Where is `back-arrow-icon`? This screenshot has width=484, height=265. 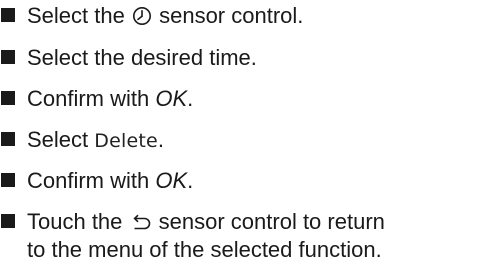
back-arrow-icon is located at coordinates (141, 223).